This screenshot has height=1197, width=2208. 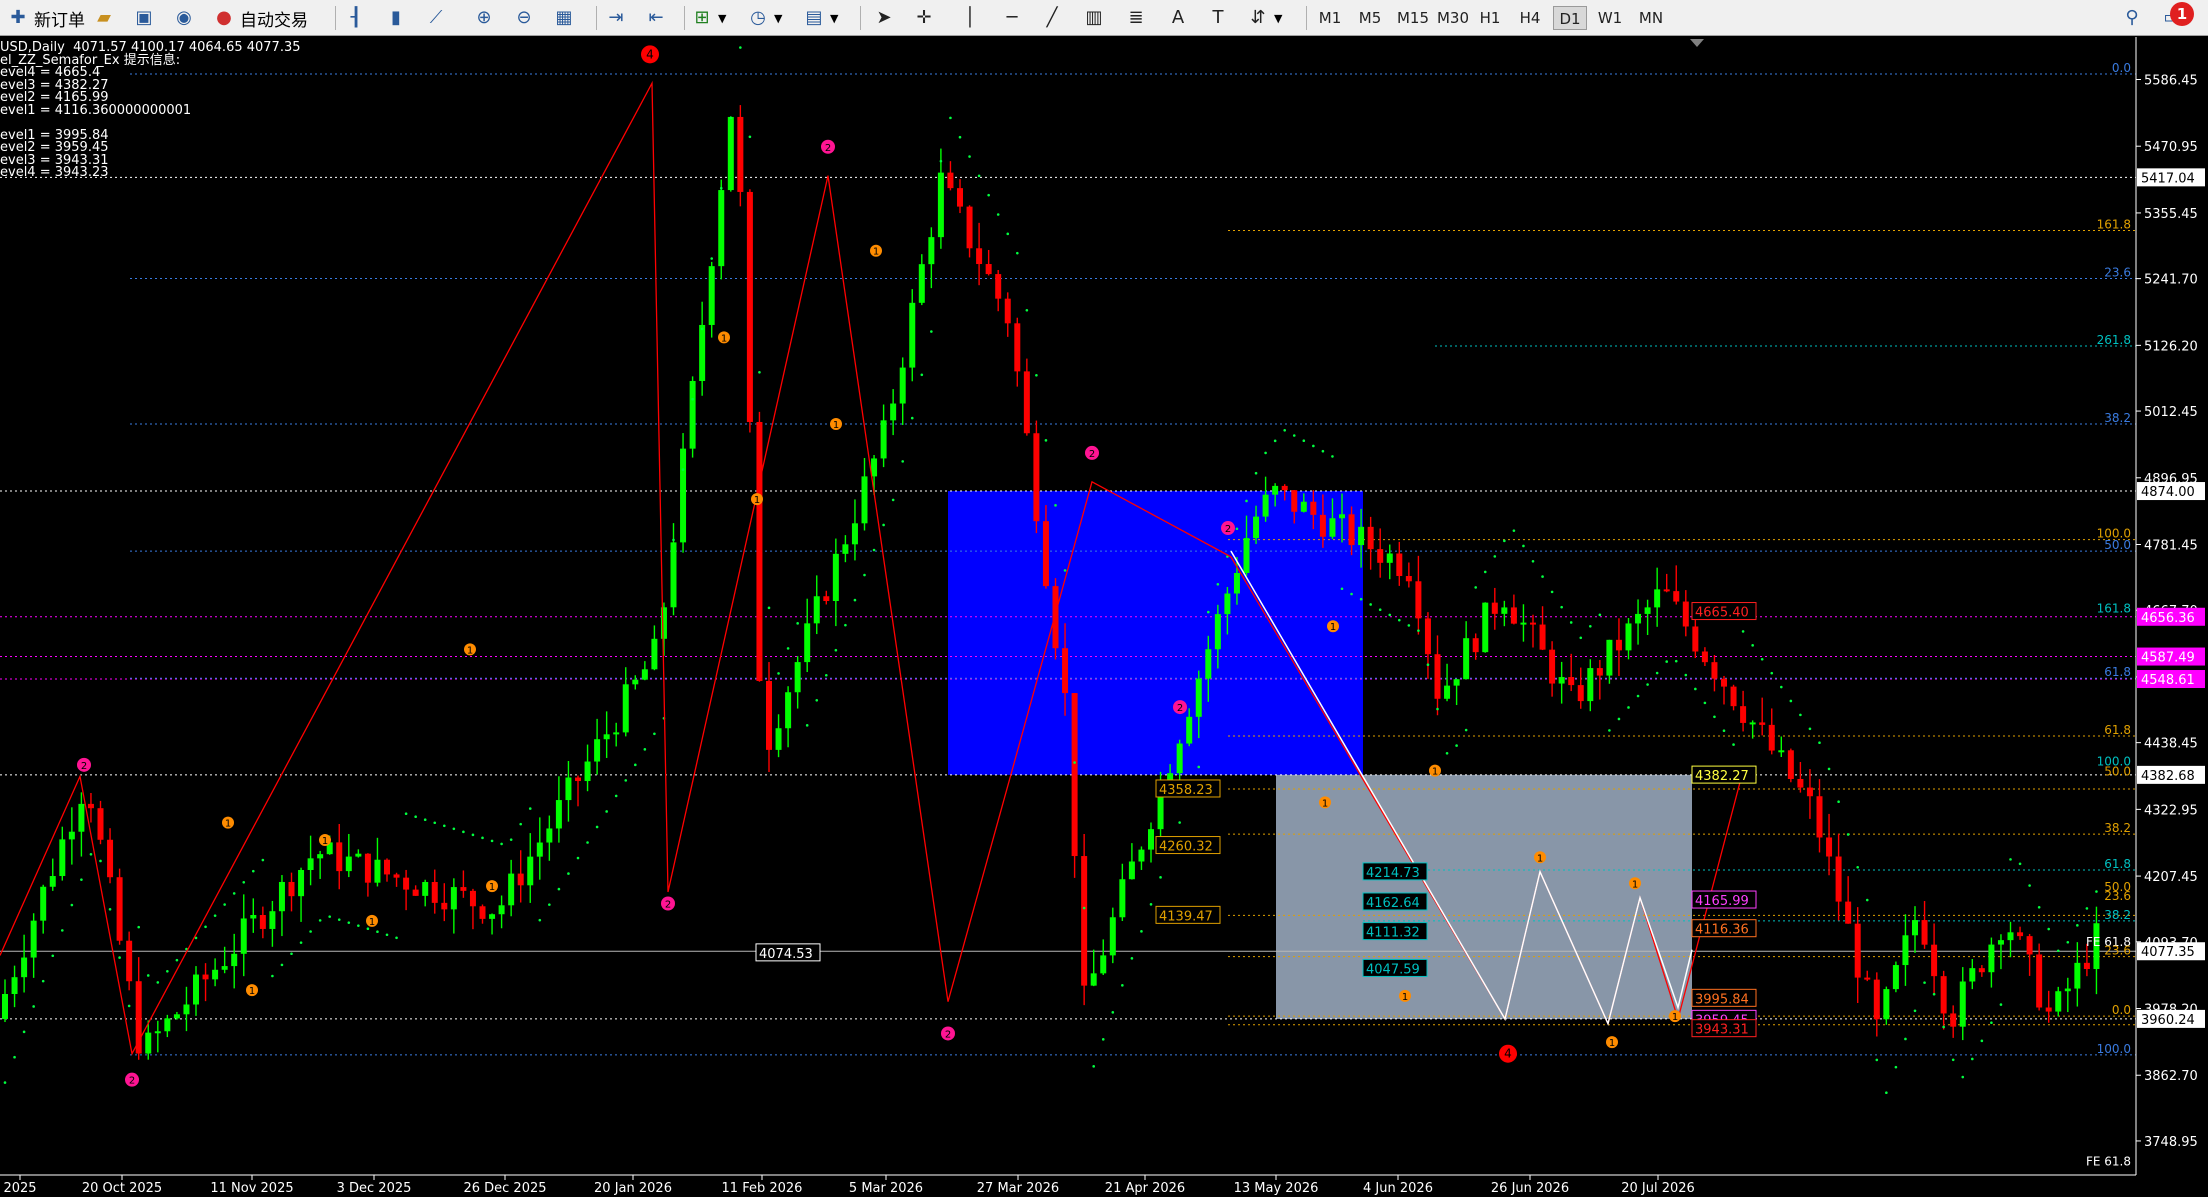 I want to click on gold-bars-button: ▰, so click(x=104, y=18).